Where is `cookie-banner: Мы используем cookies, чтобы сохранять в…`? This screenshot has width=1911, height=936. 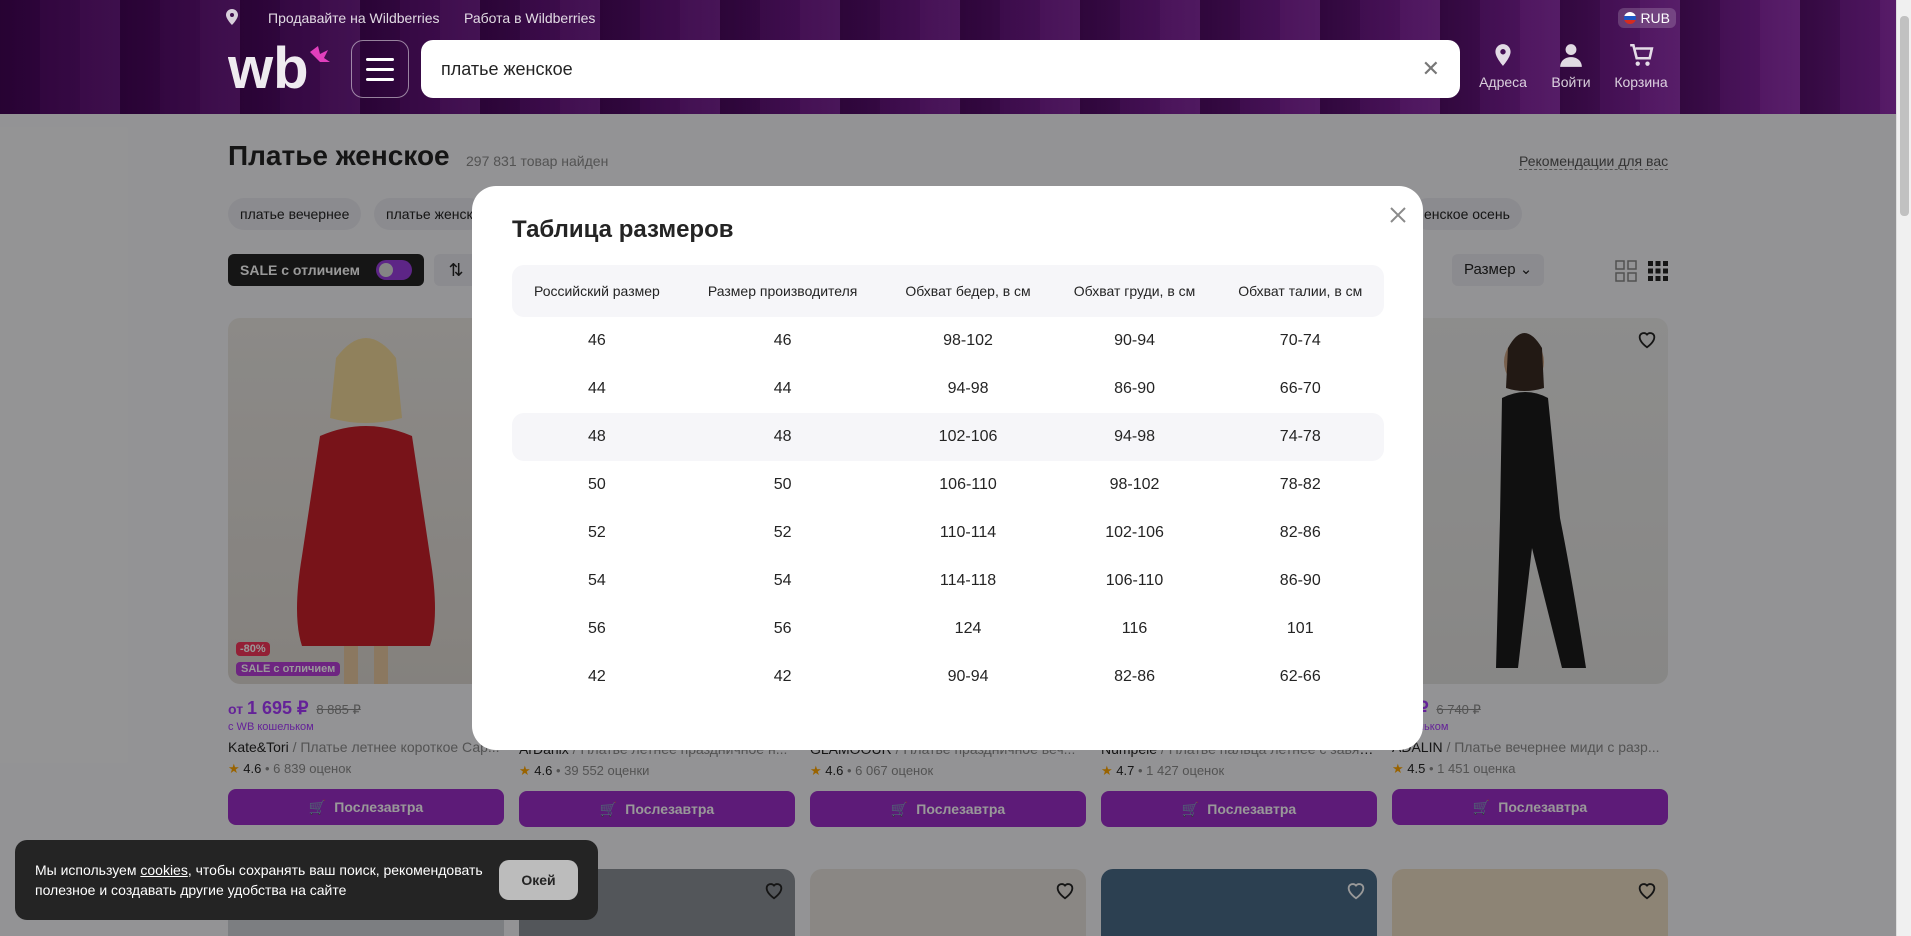 cookie-banner: Мы используем cookies, чтобы сохранять в… is located at coordinates (306, 880).